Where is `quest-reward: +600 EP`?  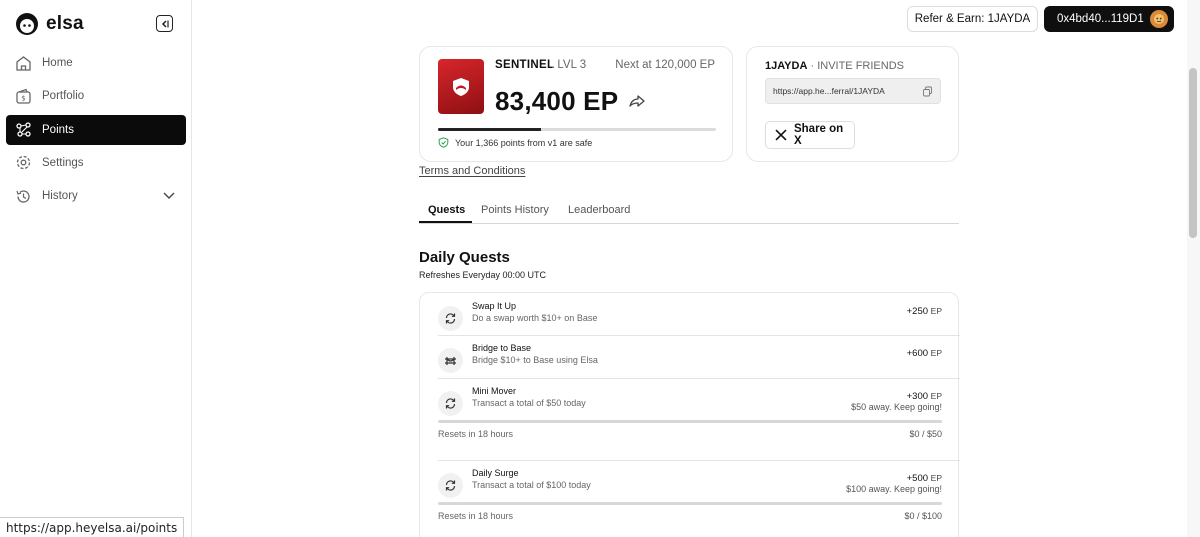 quest-reward: +600 EP is located at coordinates (924, 353).